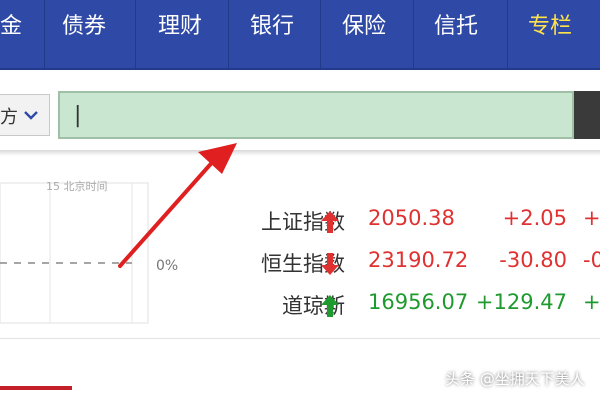  Describe the element at coordinates (587, 115) in the screenshot. I see `search-button` at that location.